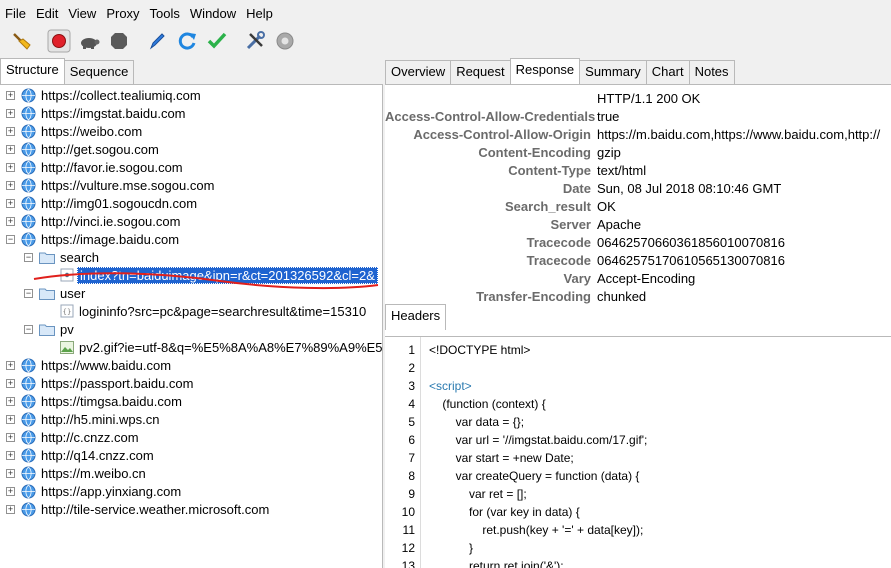 Image resolution: width=891 pixels, height=568 pixels. I want to click on header-row: Tracecode 06462575170610565130070816, so click(655, 260).